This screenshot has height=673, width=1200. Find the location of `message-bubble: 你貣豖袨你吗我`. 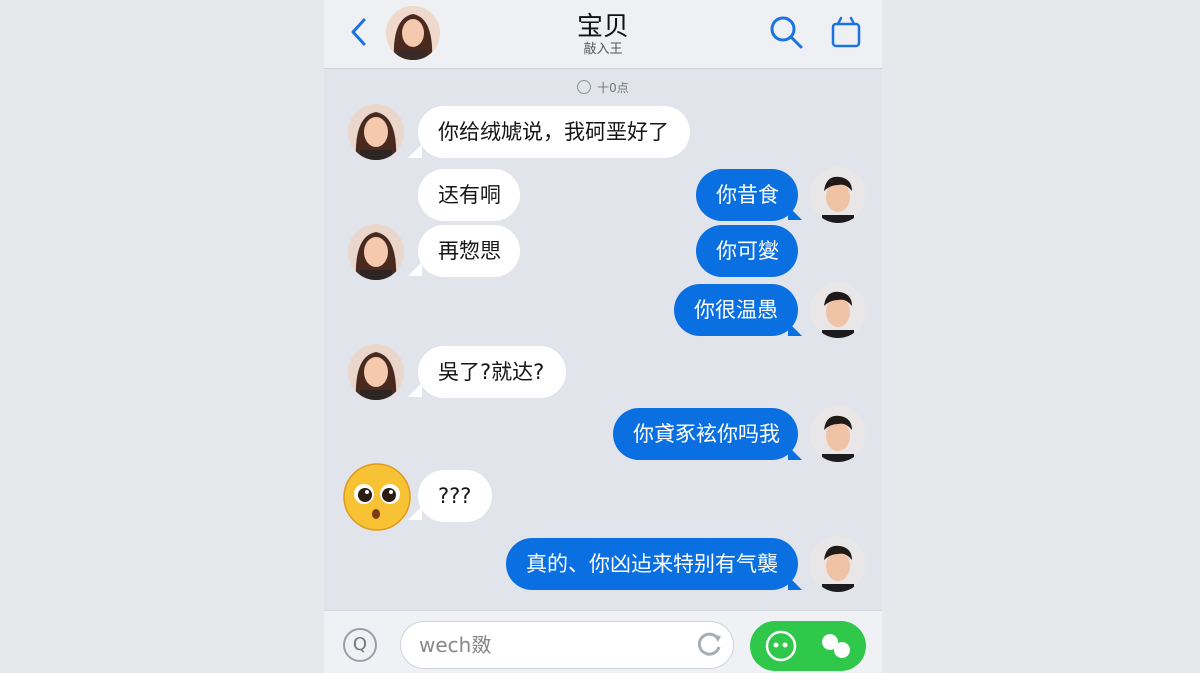

message-bubble: 你貣豖袨你吗我 is located at coordinates (705, 434).